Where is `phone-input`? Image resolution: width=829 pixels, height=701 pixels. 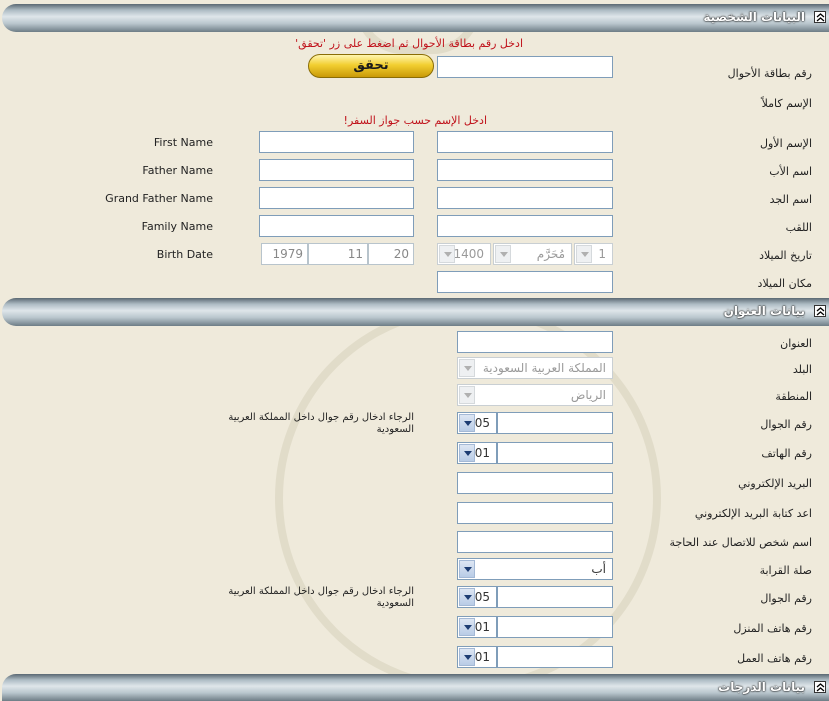 phone-input is located at coordinates (555, 453).